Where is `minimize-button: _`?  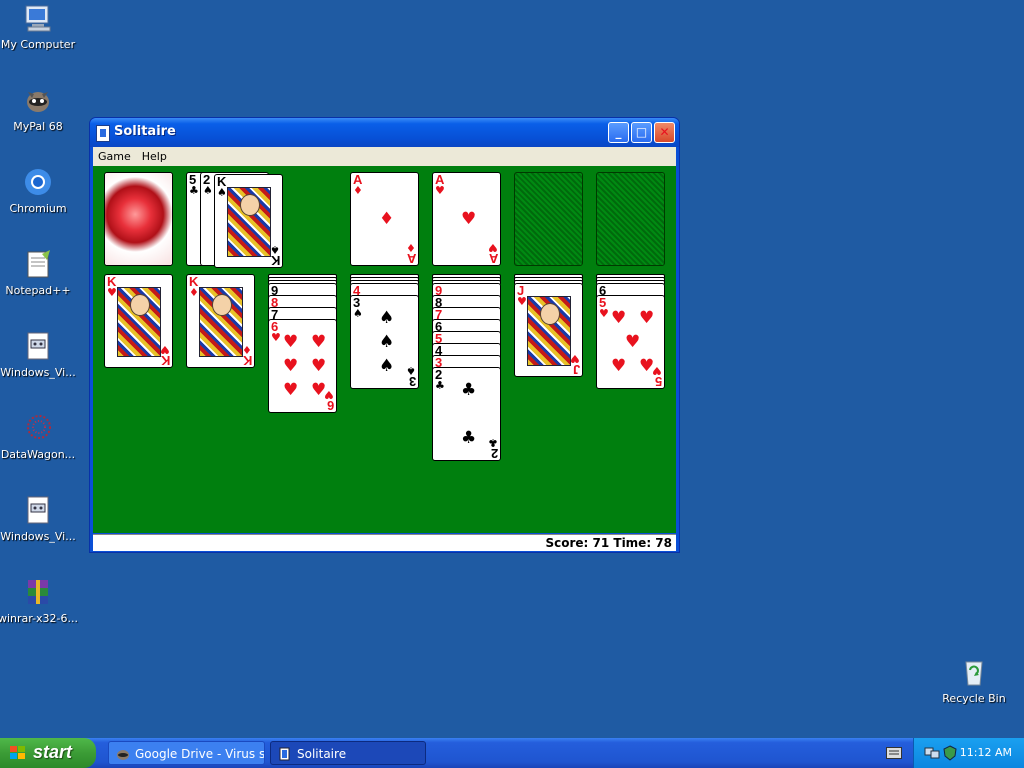
minimize-button: _ is located at coordinates (618, 132).